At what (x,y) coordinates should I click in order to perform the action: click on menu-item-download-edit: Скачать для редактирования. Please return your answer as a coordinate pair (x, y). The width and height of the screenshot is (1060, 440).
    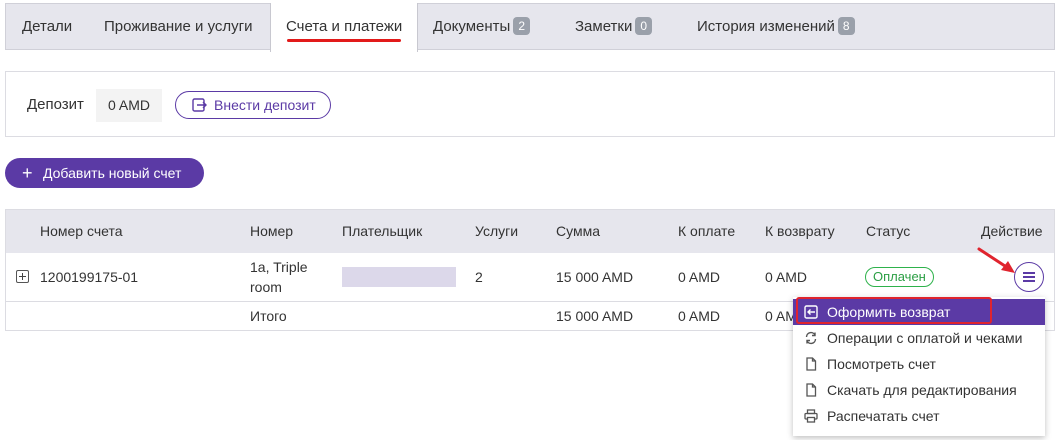
    Looking at the image, I should click on (919, 390).